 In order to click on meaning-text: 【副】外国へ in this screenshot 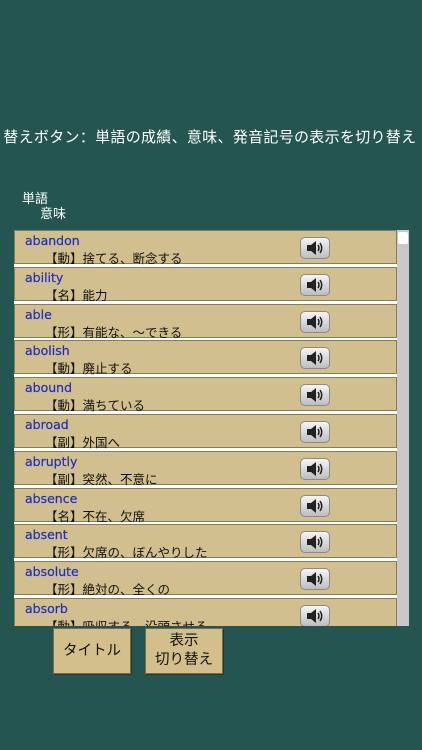, I will do `click(83, 442)`.